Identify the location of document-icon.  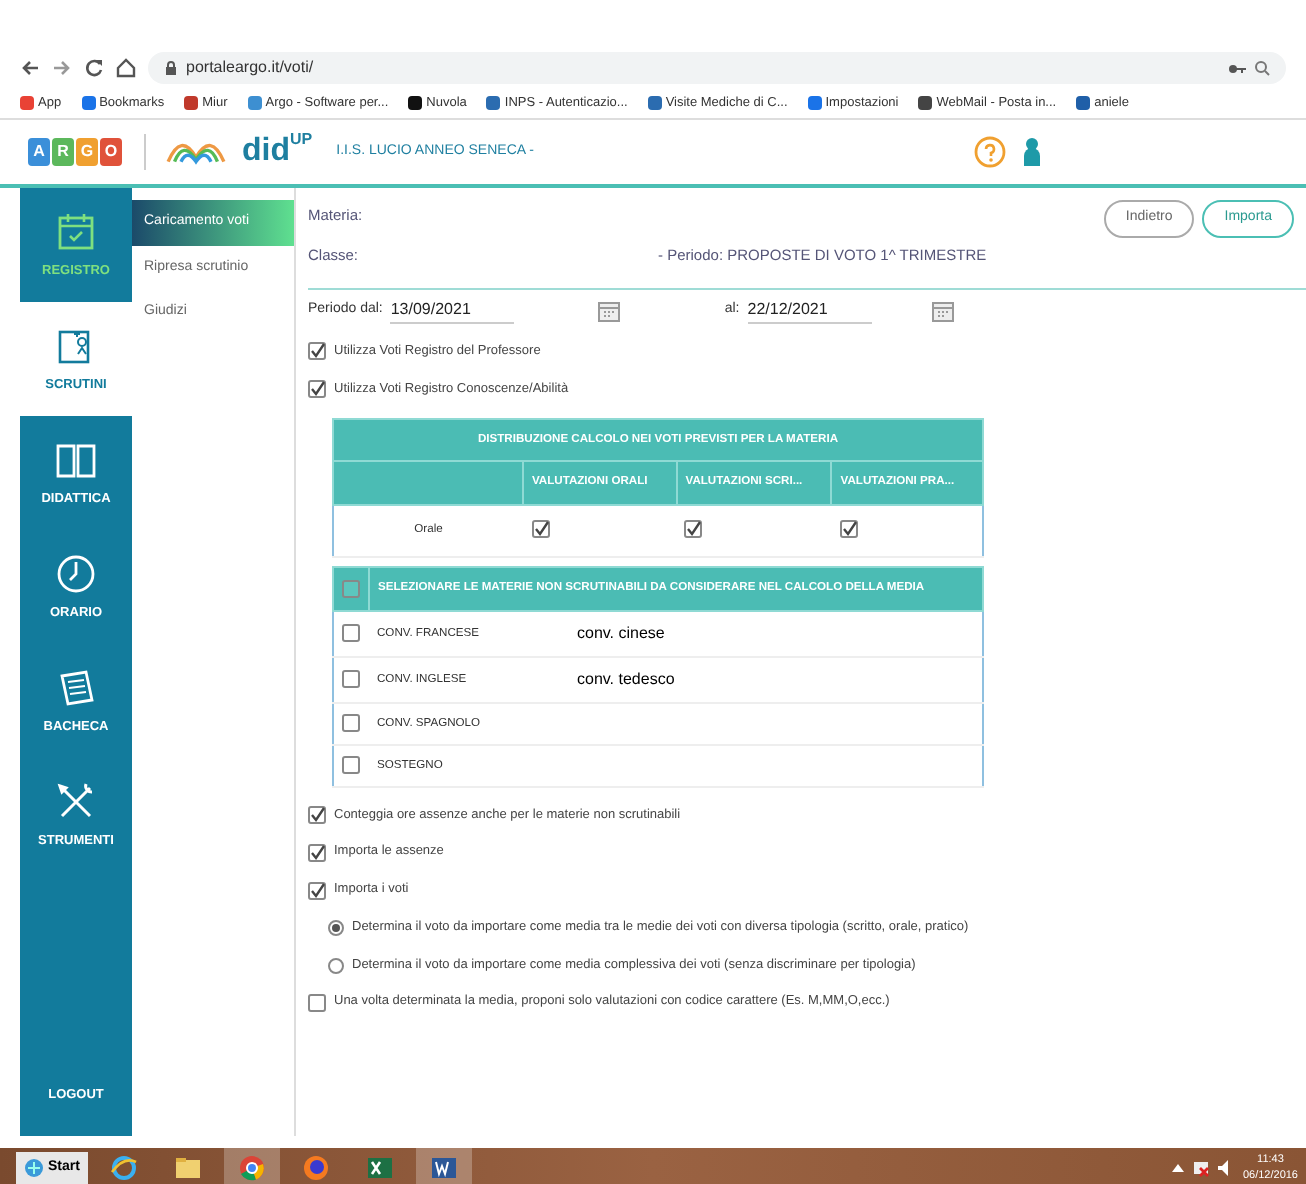
(443, 1168).